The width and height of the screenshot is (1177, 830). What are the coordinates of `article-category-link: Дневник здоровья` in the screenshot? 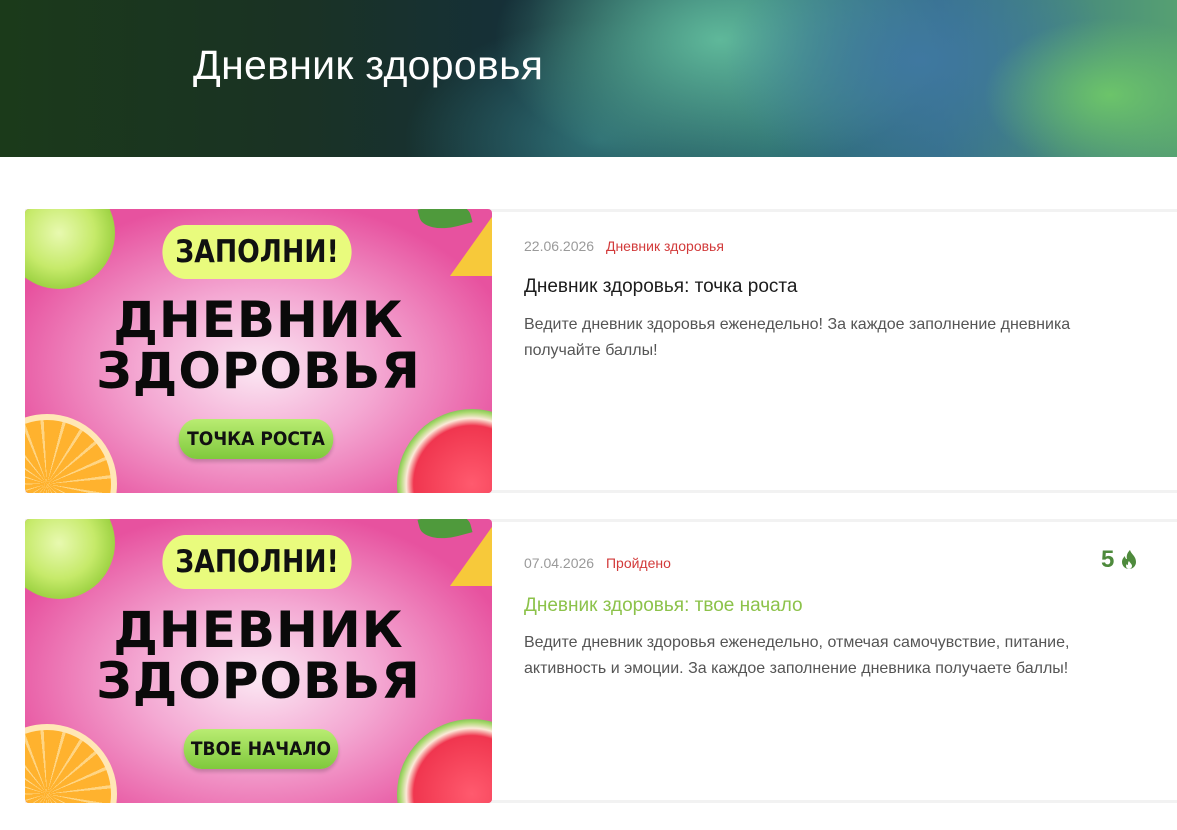 It's located at (665, 246).